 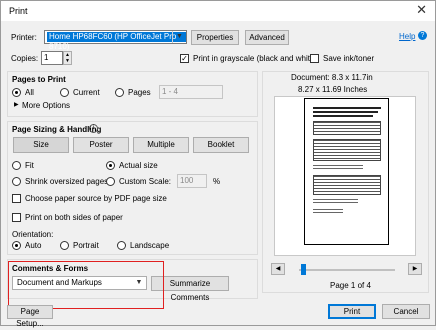 What do you see at coordinates (41, 145) in the screenshot?
I see `size-button: Size` at bounding box center [41, 145].